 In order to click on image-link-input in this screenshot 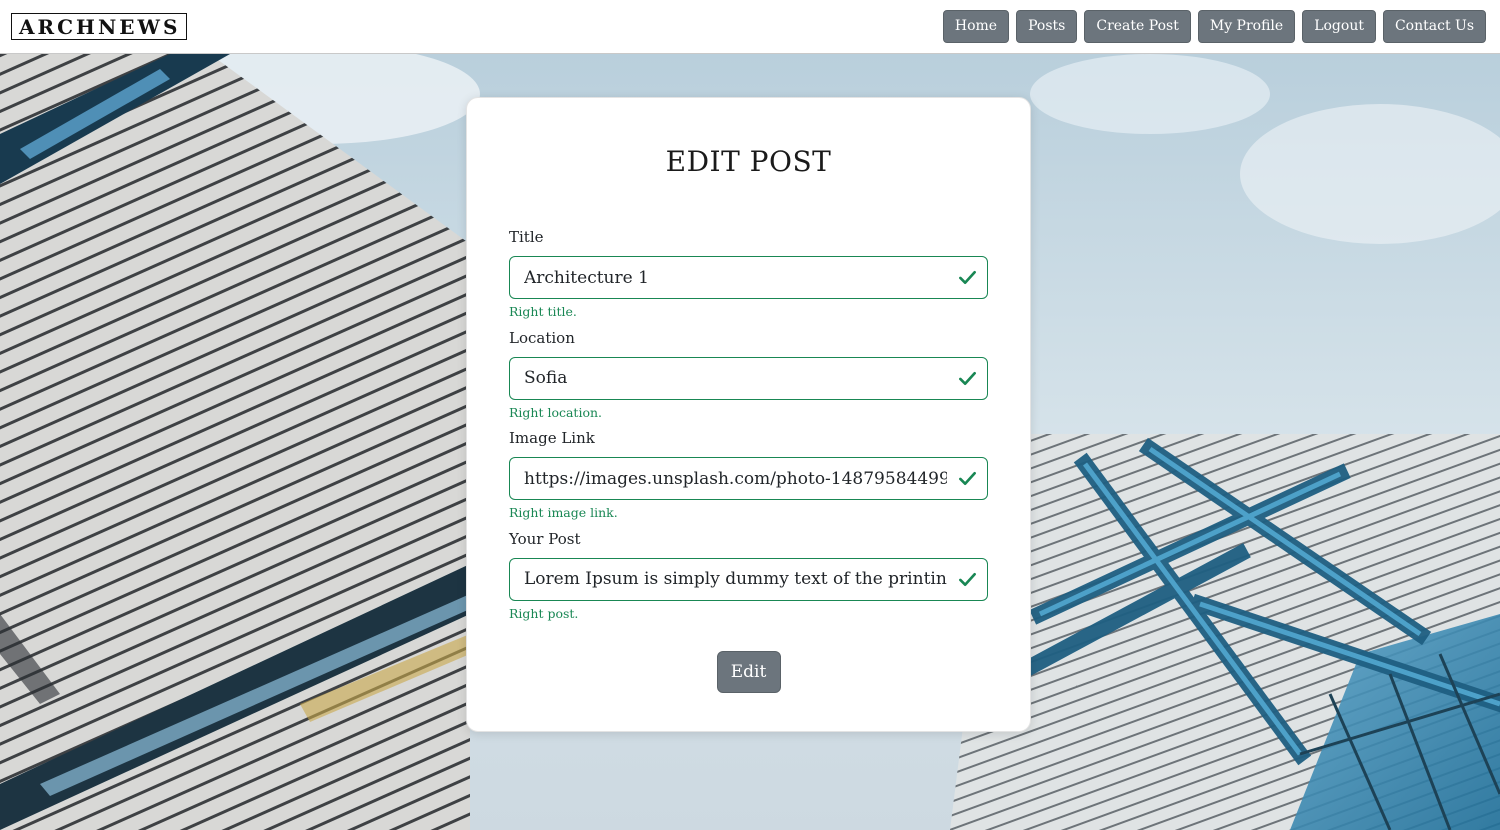, I will do `click(748, 478)`.